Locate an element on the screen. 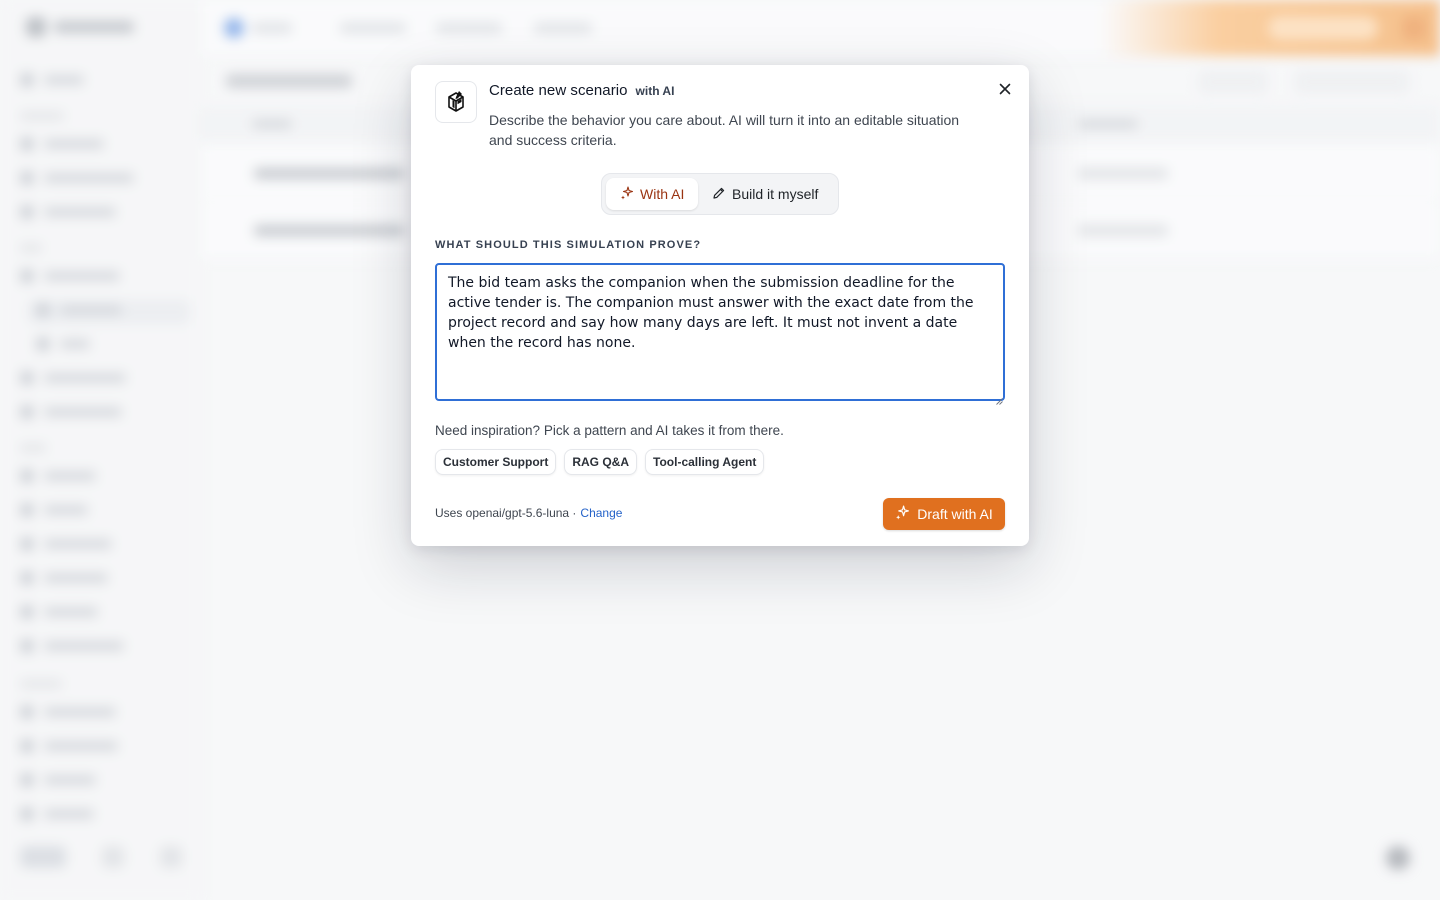 The width and height of the screenshot is (1440, 900). dialog-title-row: Create new scenario with AI is located at coordinates (581, 90).